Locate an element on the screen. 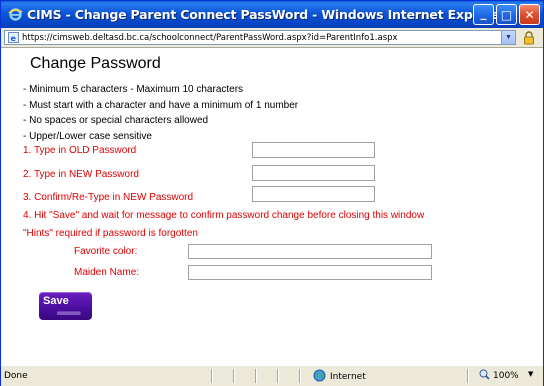 Image resolution: width=544 pixels, height=386 pixels. zoom-icon is located at coordinates (484, 376).